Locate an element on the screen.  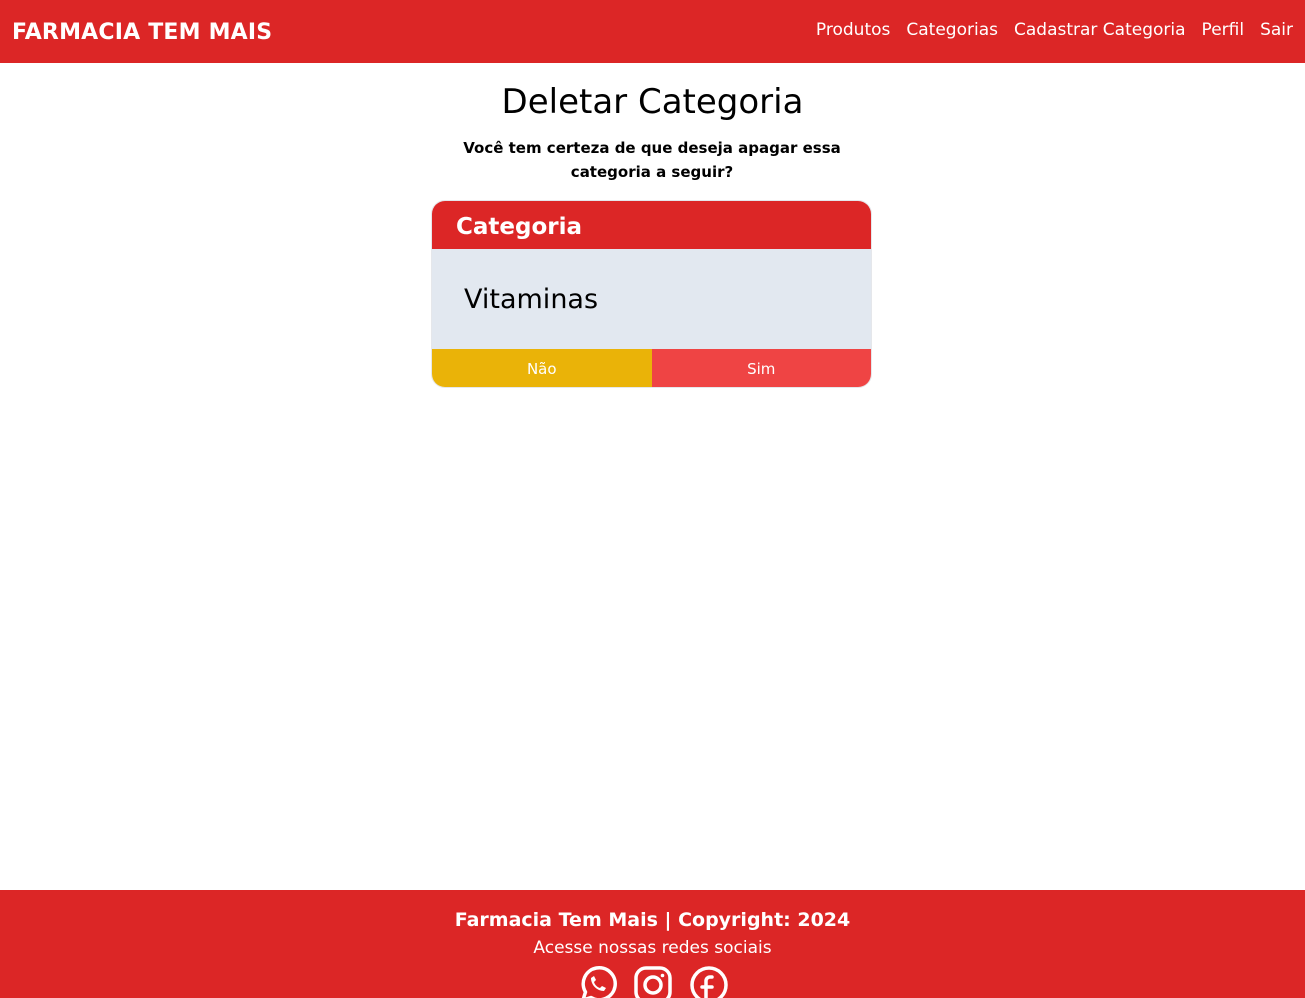
nav-link-sair: Sair is located at coordinates (1276, 30).